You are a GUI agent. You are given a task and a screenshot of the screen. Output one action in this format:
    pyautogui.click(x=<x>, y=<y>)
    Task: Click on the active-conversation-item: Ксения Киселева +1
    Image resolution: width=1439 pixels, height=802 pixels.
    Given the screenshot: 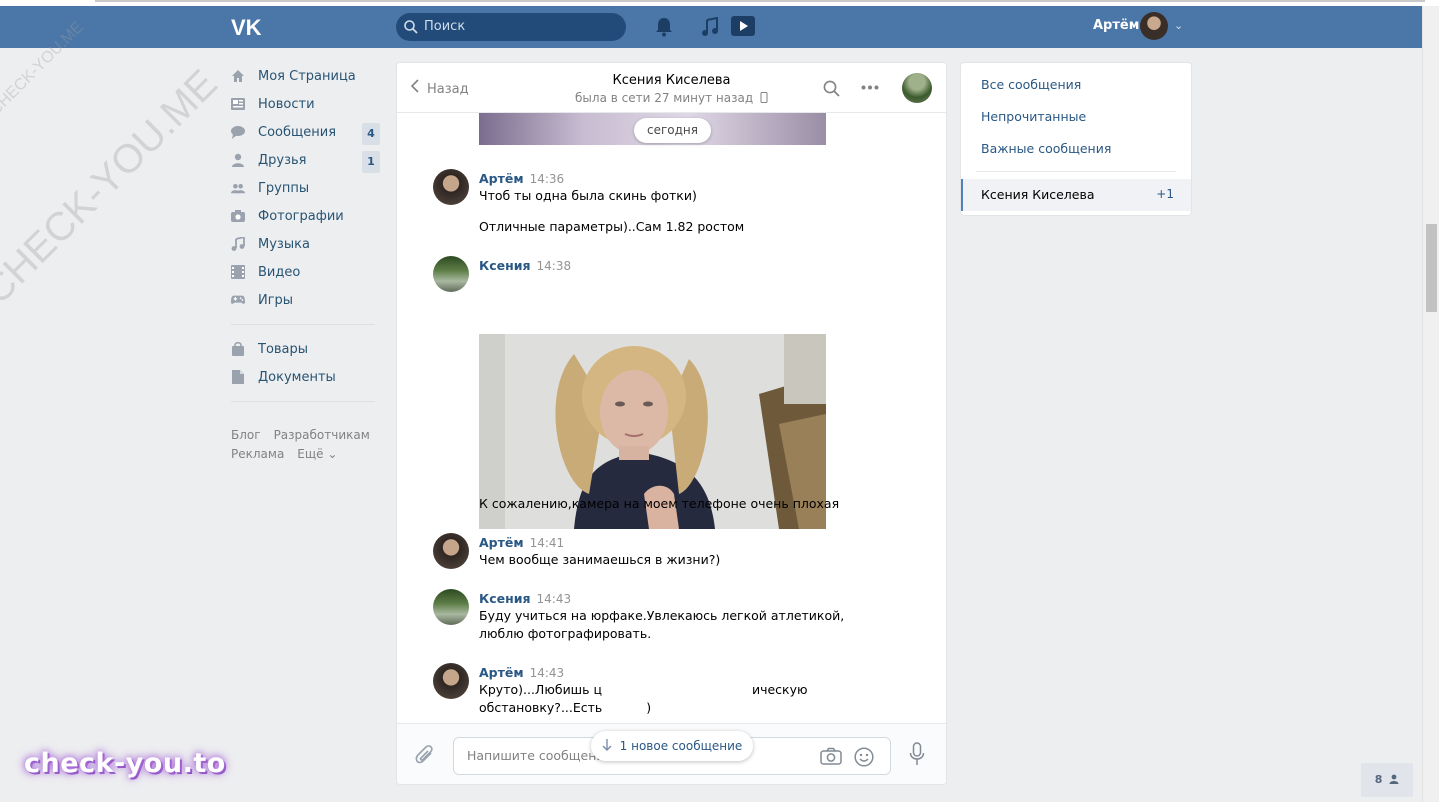 What is the action you would take?
    pyautogui.click(x=1076, y=195)
    